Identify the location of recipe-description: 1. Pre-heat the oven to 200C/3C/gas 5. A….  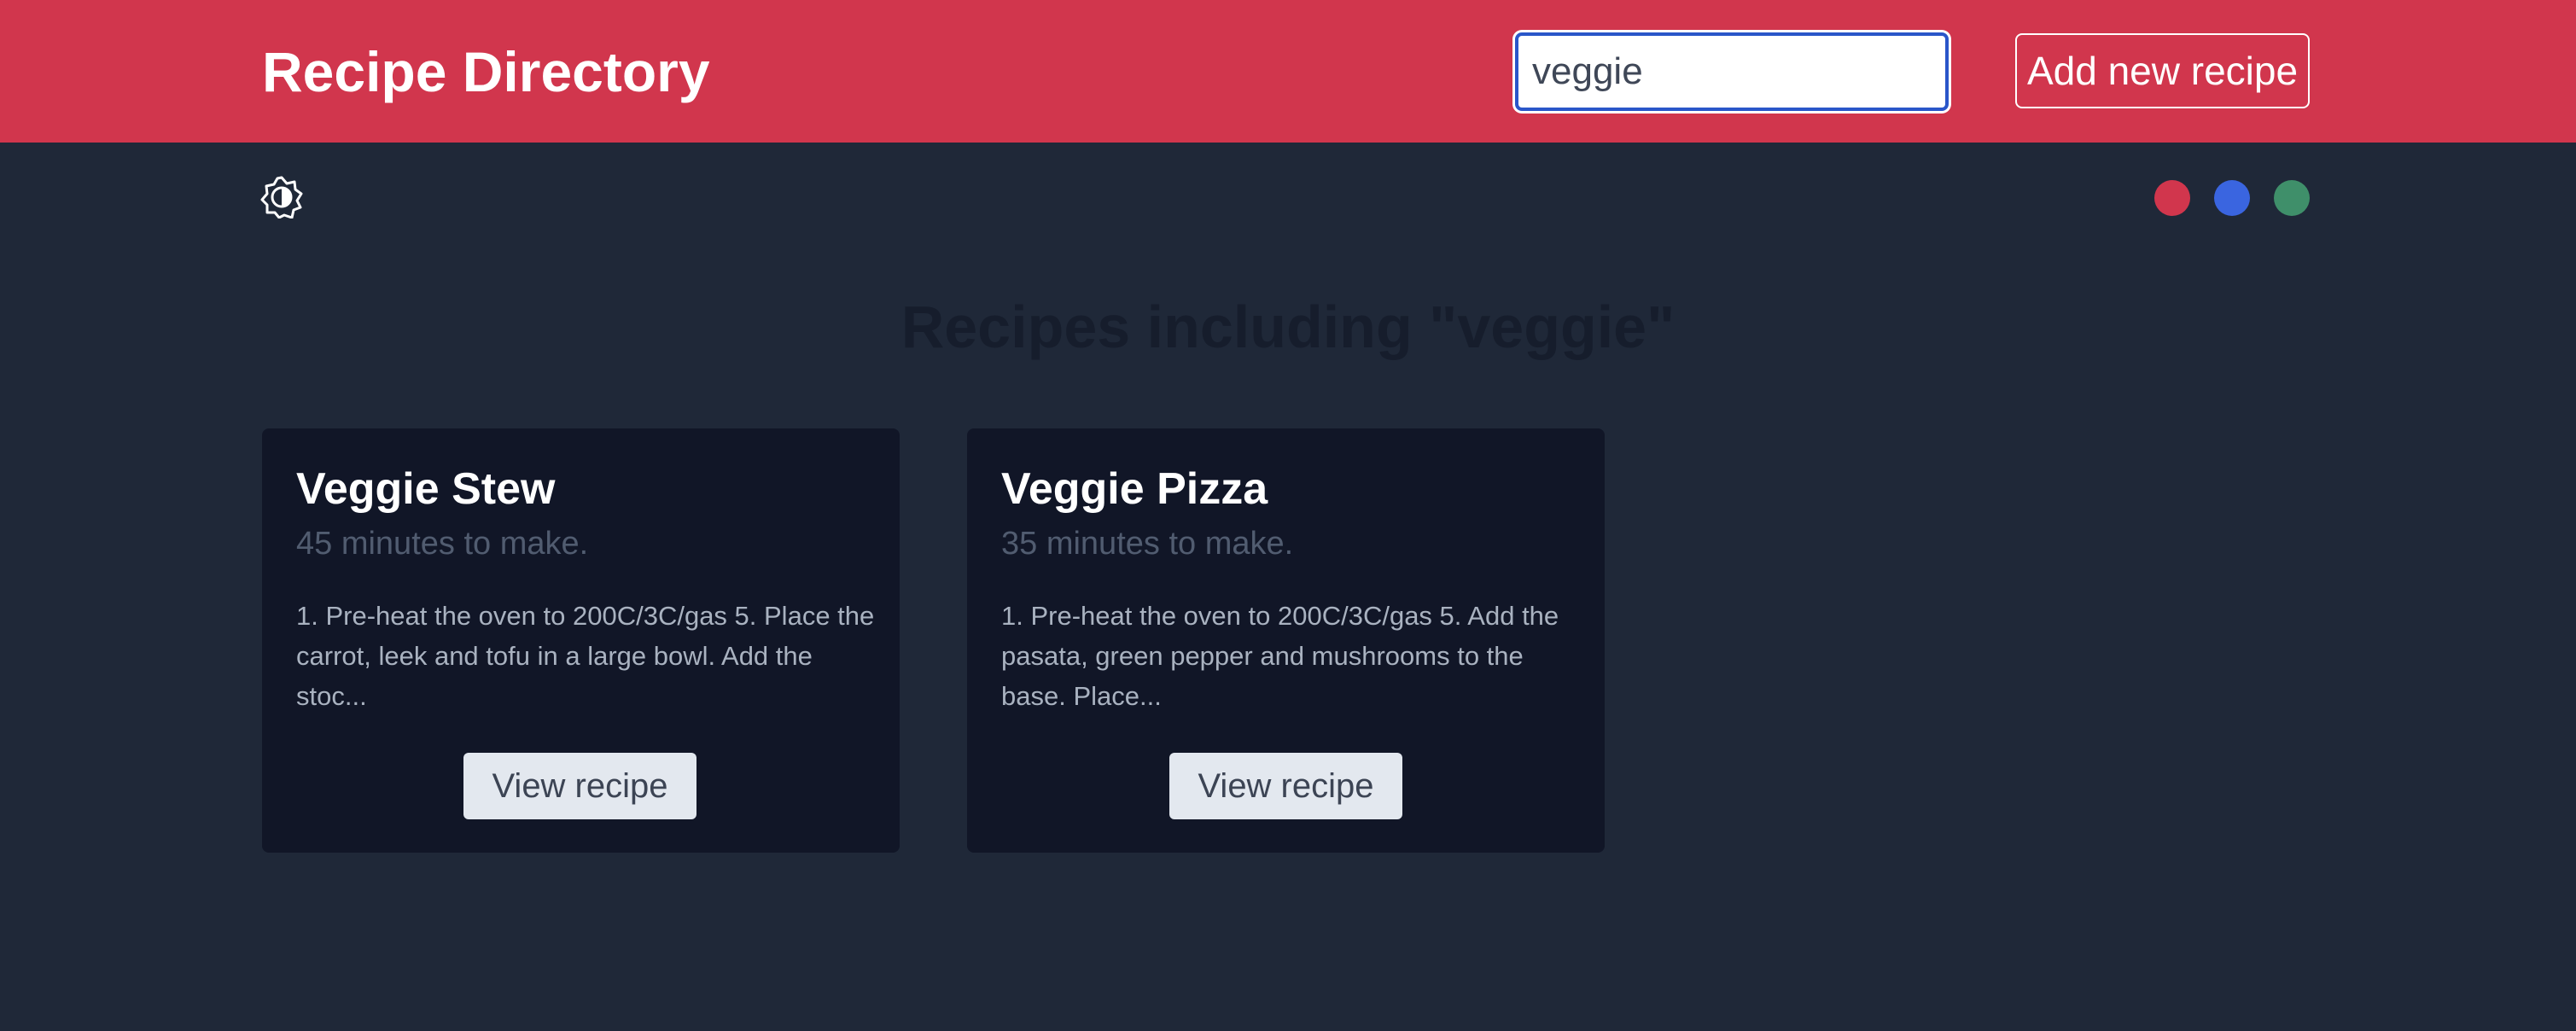
(1280, 656).